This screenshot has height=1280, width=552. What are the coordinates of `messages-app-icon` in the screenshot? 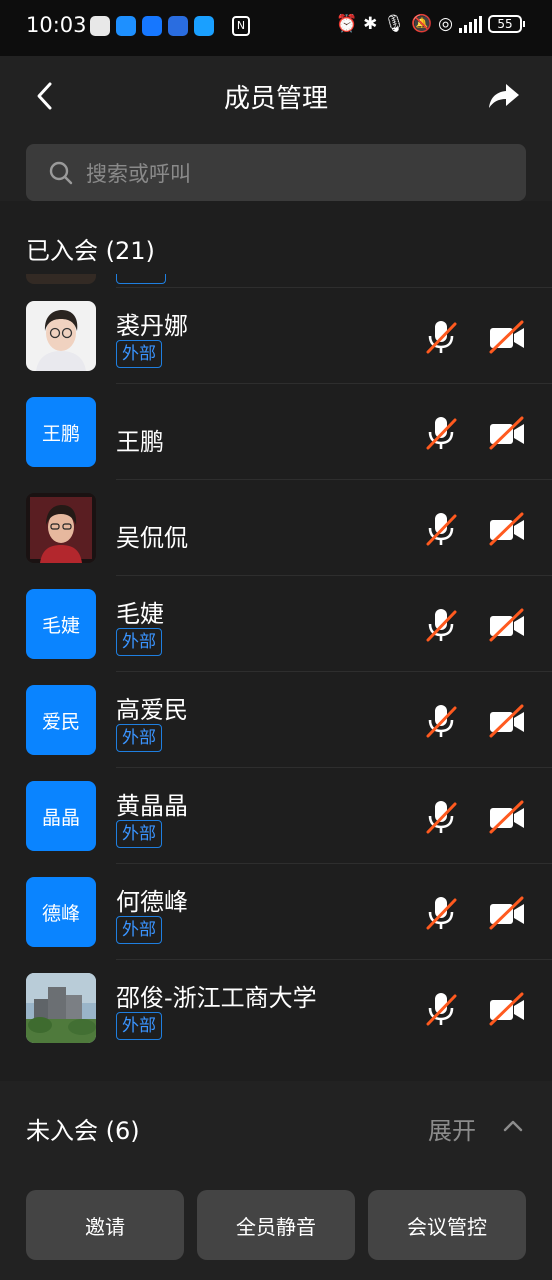 It's located at (126, 26).